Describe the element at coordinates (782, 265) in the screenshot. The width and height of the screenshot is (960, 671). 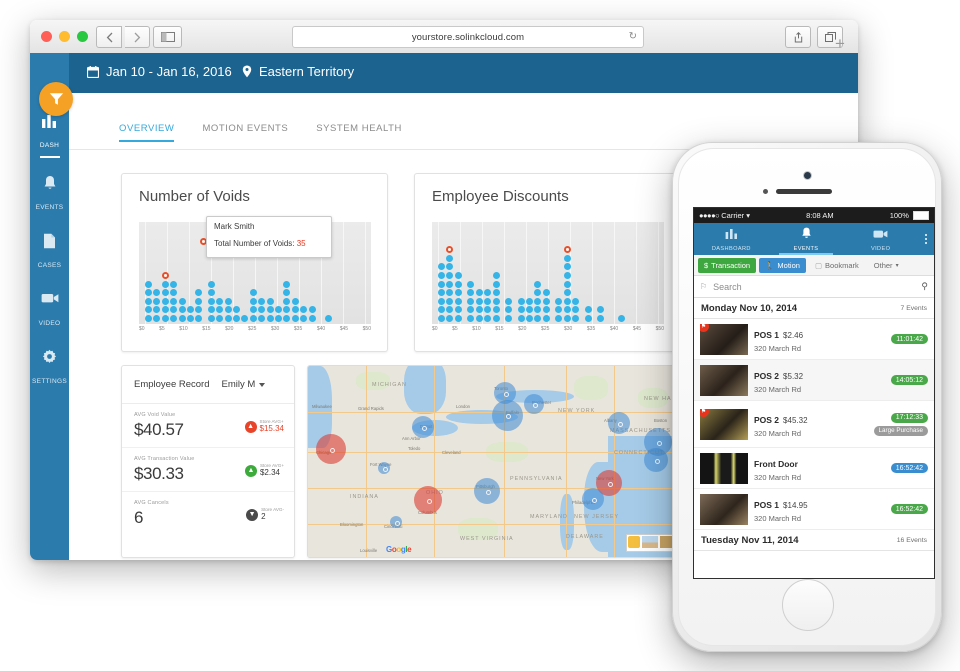
I see `filter-chip-motion: 🚶 Motion` at that location.